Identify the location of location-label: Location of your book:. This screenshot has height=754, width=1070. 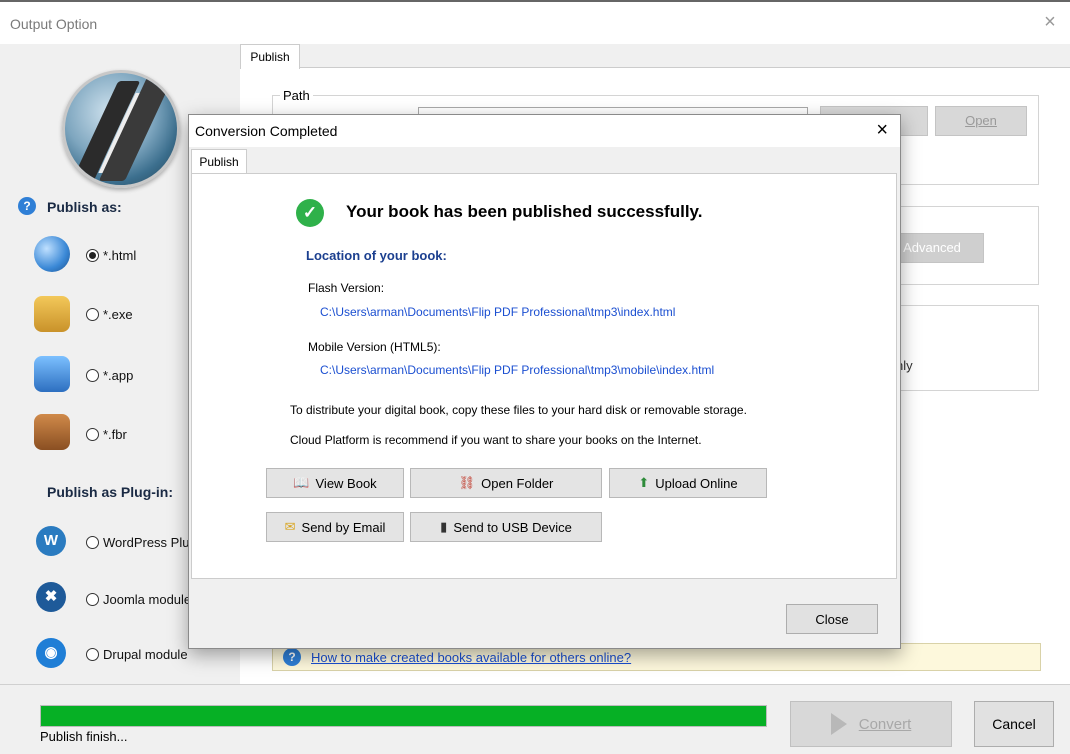
(376, 255).